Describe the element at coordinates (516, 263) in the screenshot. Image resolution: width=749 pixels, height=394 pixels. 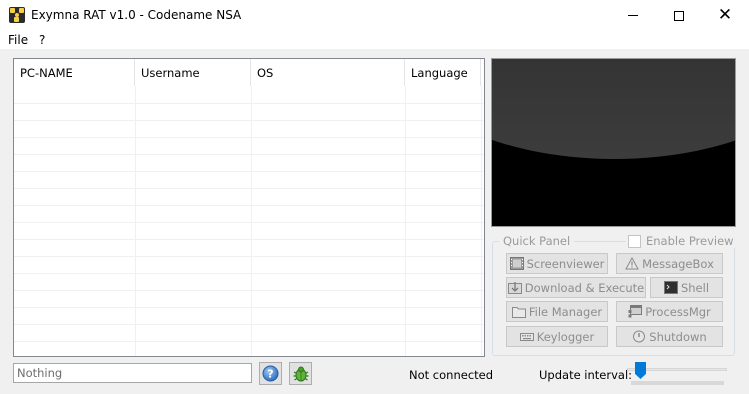
I see `film-icon` at that location.